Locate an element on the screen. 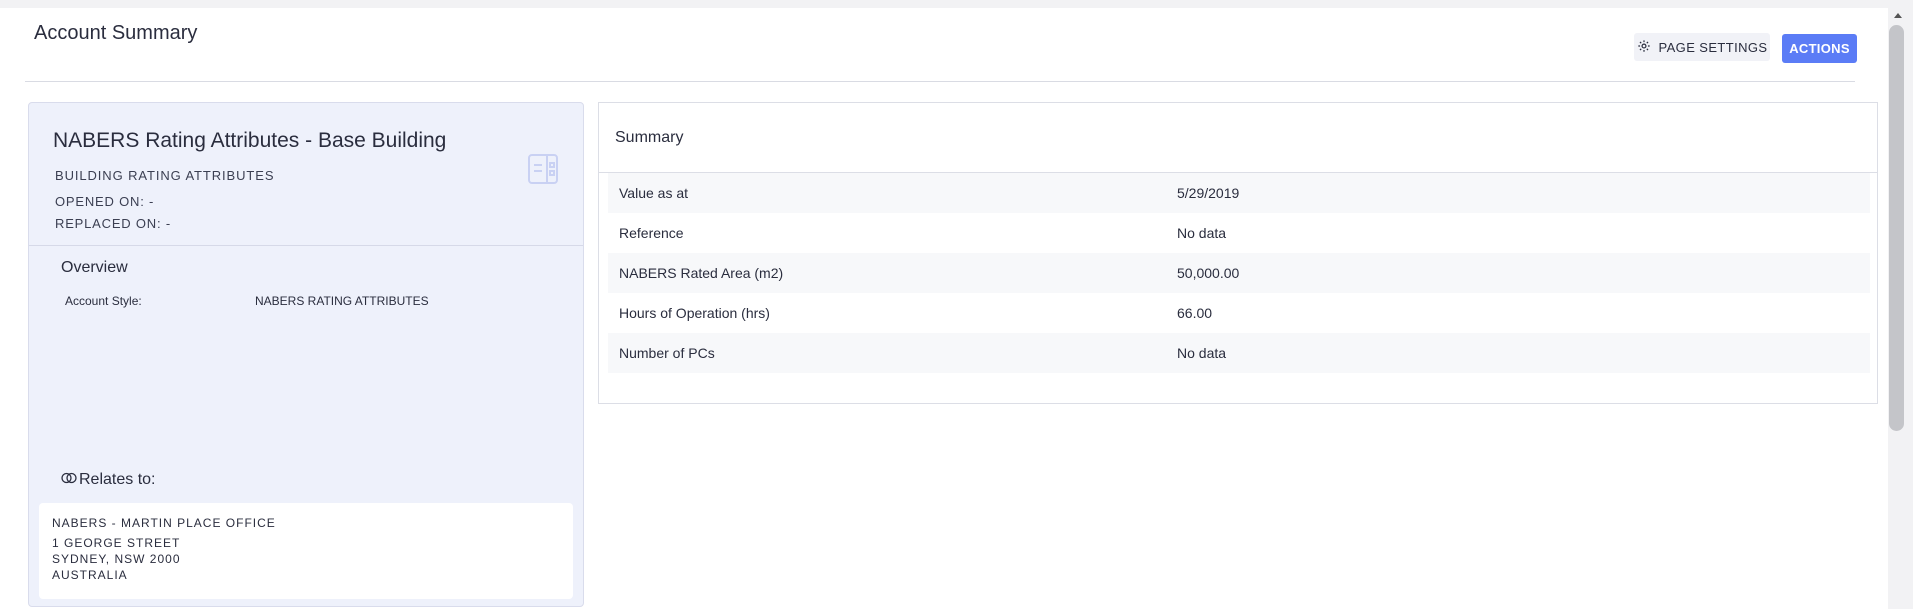 The image size is (1913, 609). scroll-up-arrow-icon is located at coordinates (1898, 15).